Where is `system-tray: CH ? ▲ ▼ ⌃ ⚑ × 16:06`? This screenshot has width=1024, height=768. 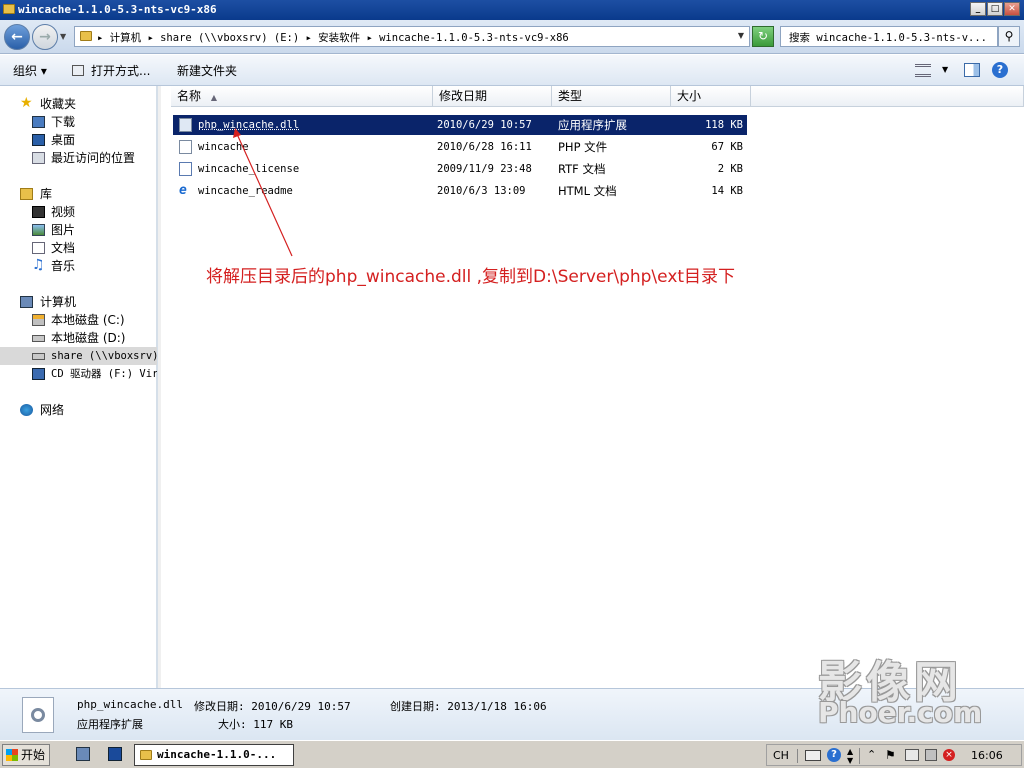 system-tray: CH ? ▲ ▼ ⌃ ⚑ × 16:06 is located at coordinates (894, 755).